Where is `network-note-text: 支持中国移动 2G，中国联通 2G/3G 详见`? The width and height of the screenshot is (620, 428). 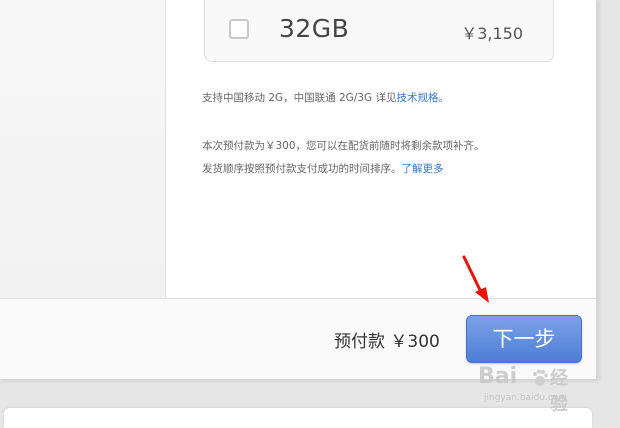 network-note-text: 支持中国移动 2G，中国联通 2G/3G 详见 is located at coordinates (299, 98).